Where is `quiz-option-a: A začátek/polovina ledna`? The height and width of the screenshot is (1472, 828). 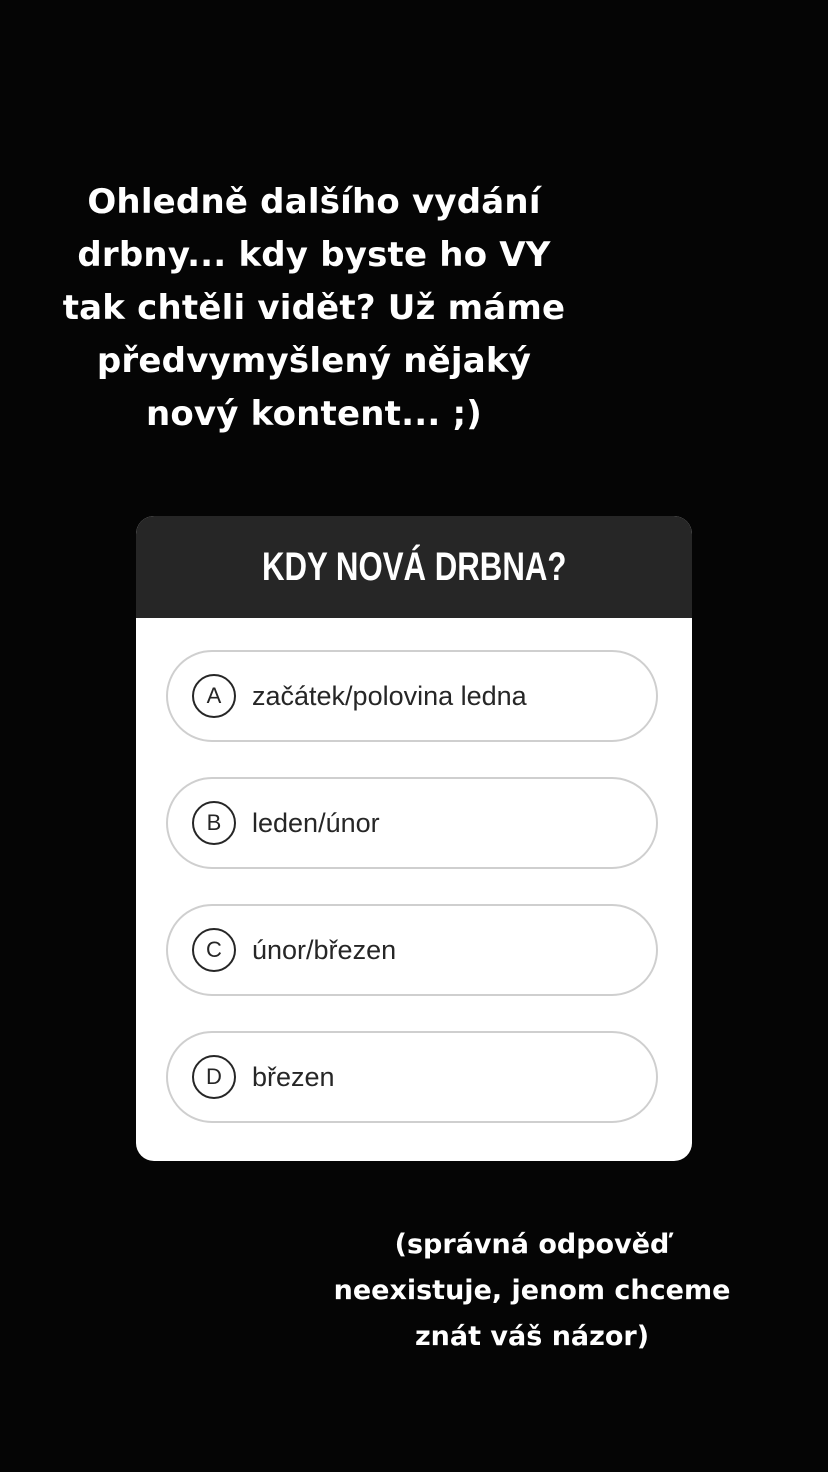 quiz-option-a: A začátek/polovina ledna is located at coordinates (412, 696).